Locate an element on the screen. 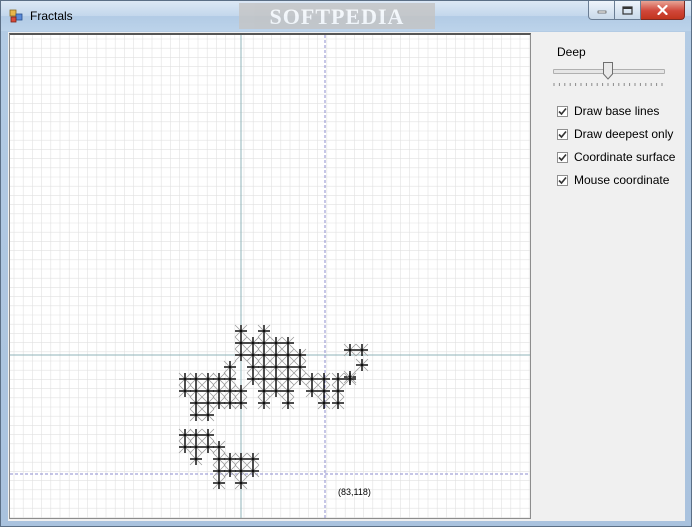  draw-deepest-only-checkbox is located at coordinates (562, 134).